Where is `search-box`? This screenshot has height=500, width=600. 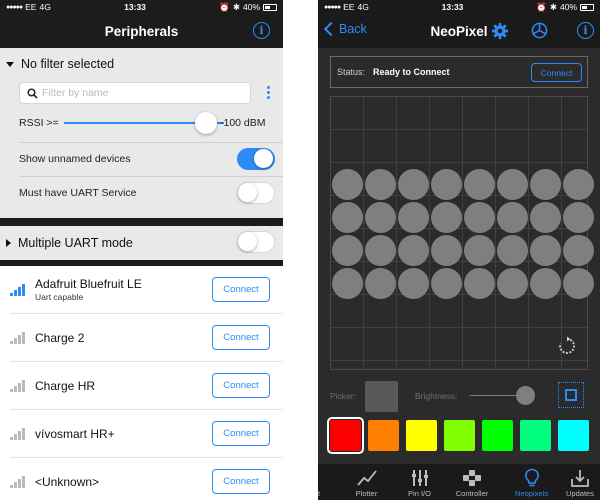
search-box is located at coordinates (135, 93).